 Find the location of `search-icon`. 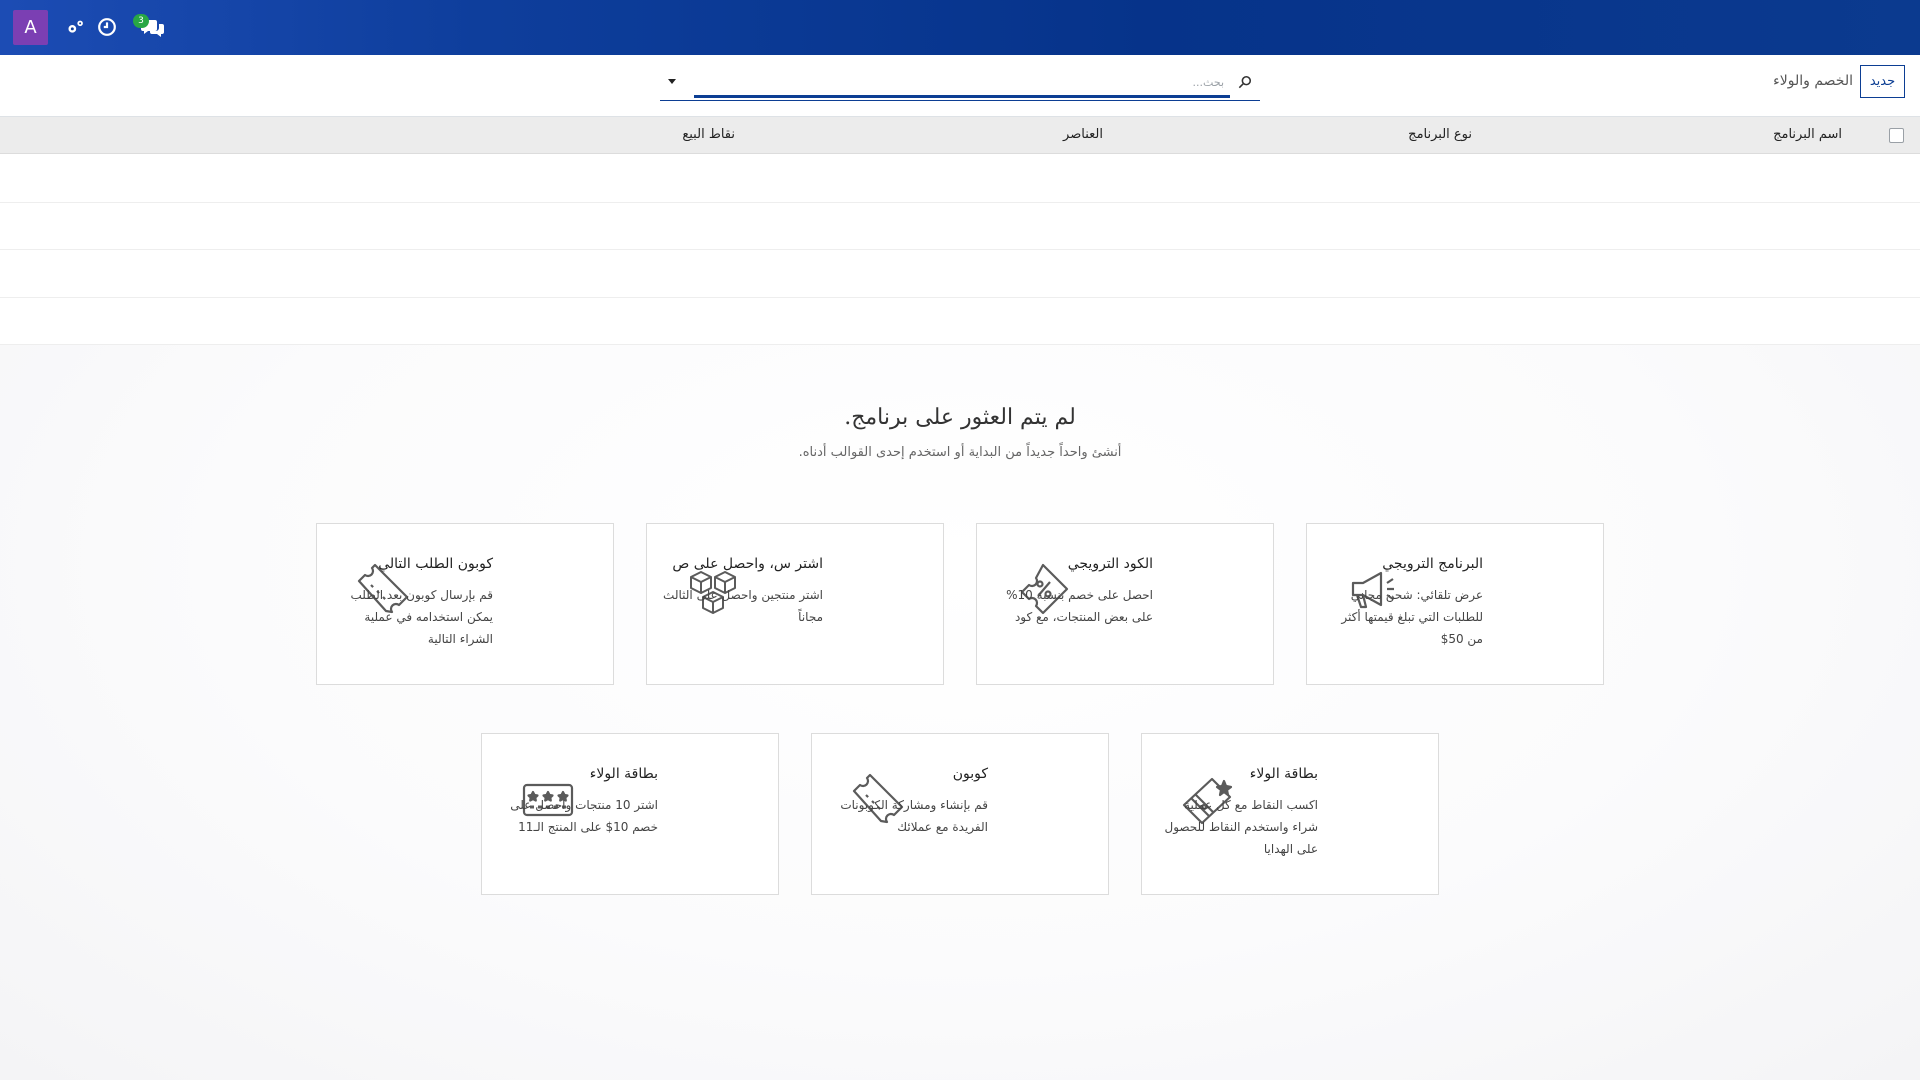

search-icon is located at coordinates (1245, 81).